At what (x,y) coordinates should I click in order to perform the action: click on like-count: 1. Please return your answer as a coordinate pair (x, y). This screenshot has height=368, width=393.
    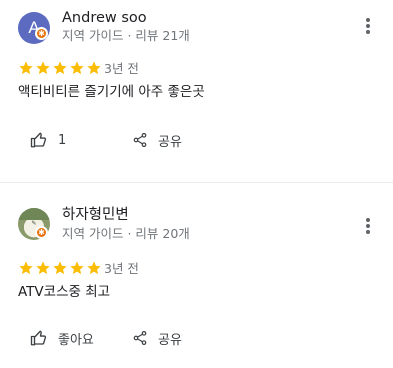
    Looking at the image, I should click on (62, 140).